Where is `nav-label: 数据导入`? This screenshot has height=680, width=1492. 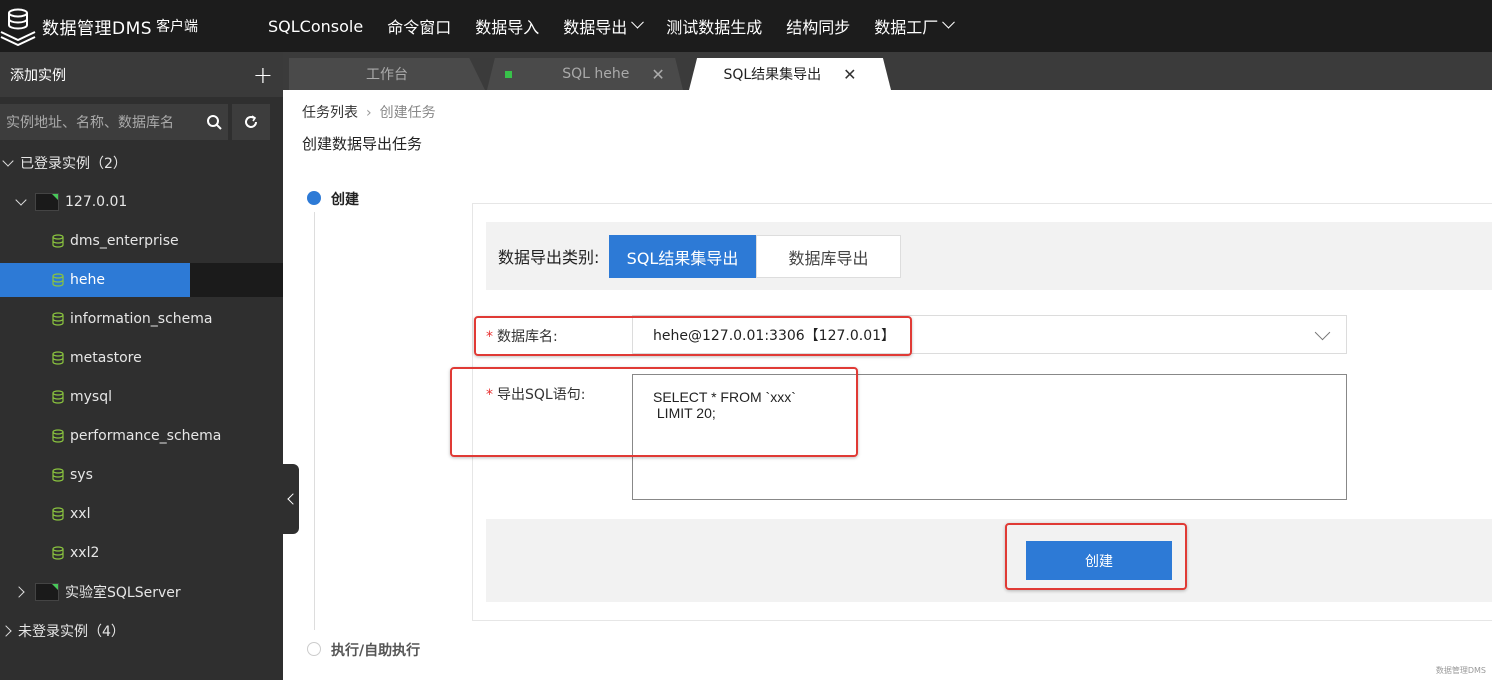
nav-label: 数据导入 is located at coordinates (507, 27).